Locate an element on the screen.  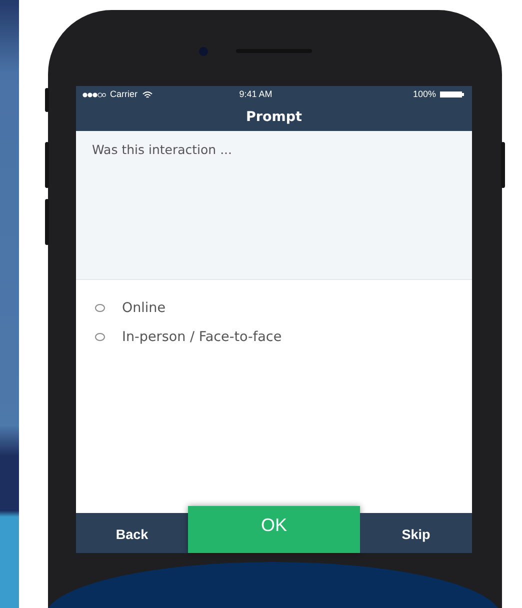
status-time: 9:41 AM is located at coordinates (255, 94).